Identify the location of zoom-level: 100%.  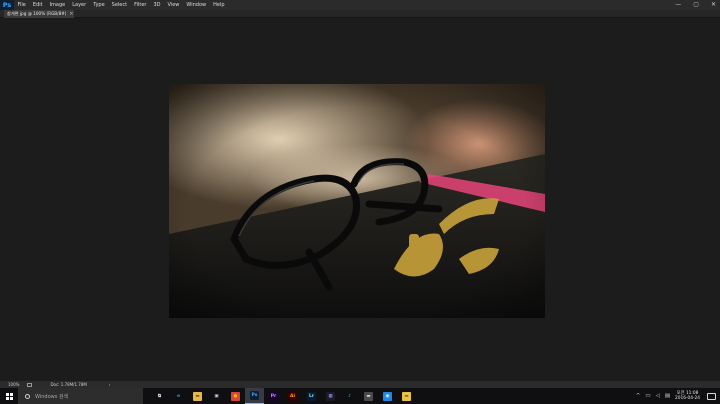
(13, 384).